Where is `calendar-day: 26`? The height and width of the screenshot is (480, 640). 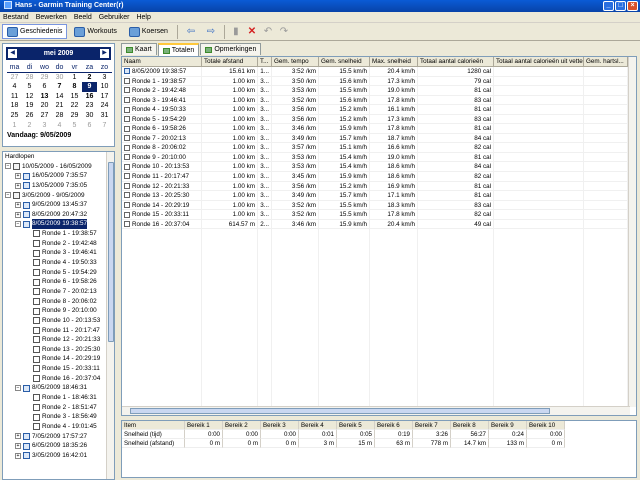
calendar-day: 26 is located at coordinates (29, 116).